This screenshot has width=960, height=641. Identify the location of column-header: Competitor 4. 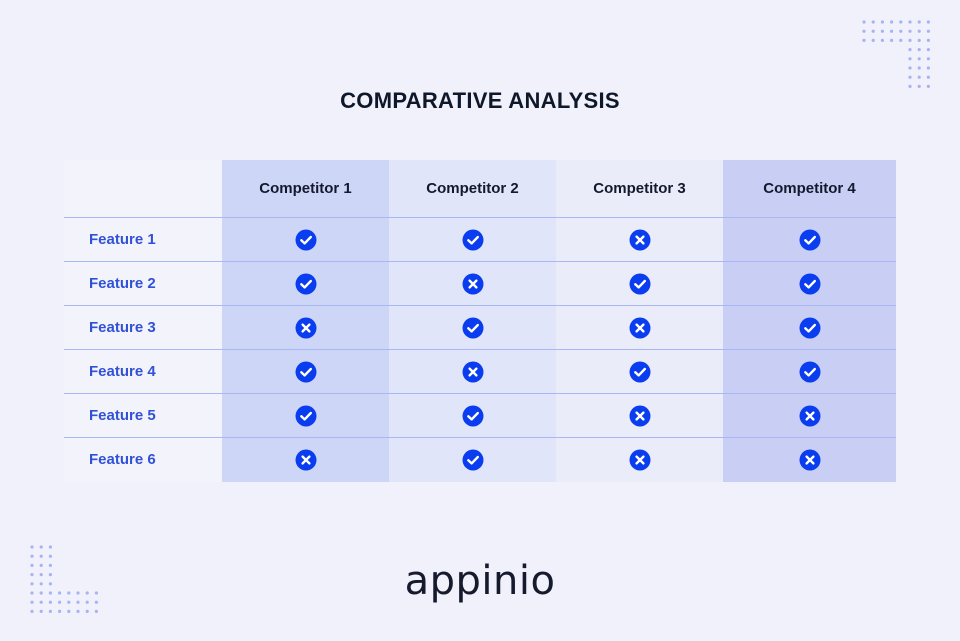
(809, 188).